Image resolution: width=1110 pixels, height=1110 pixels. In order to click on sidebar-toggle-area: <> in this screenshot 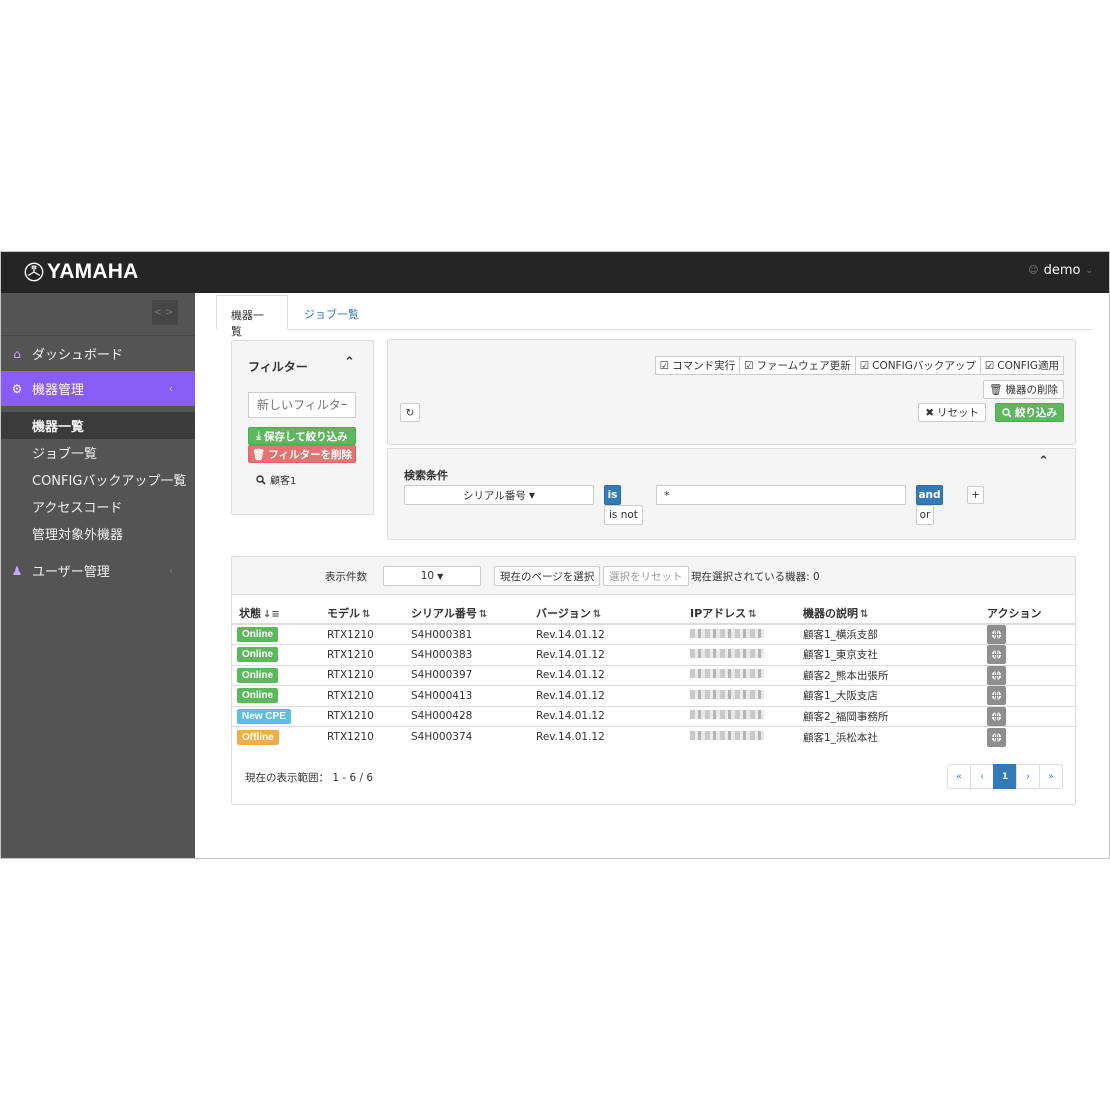, I will do `click(98, 314)`.